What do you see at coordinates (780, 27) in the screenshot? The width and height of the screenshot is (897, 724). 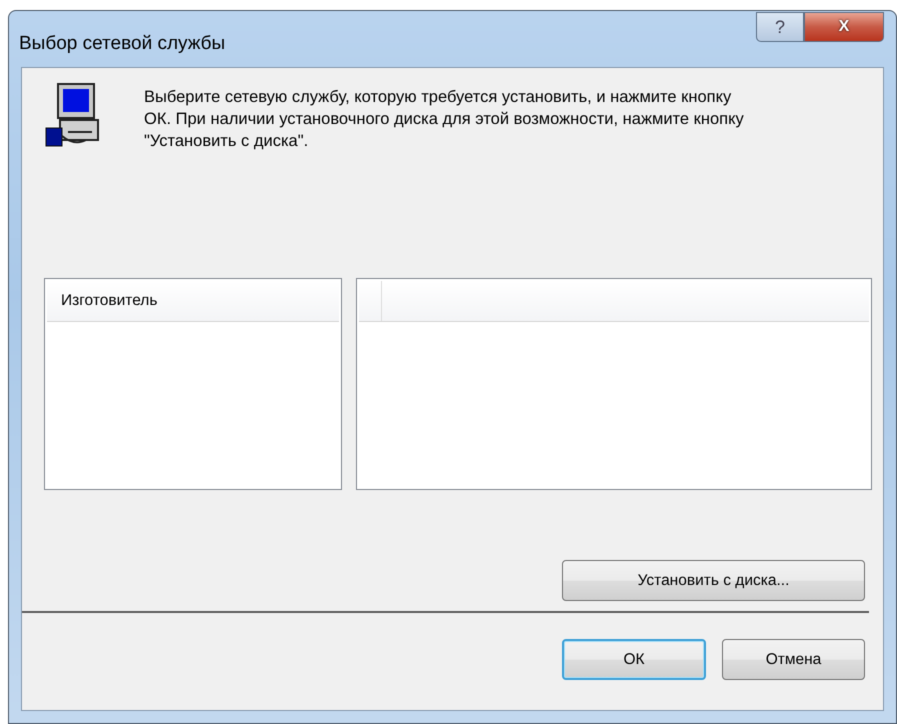 I see `help-button: ?` at bounding box center [780, 27].